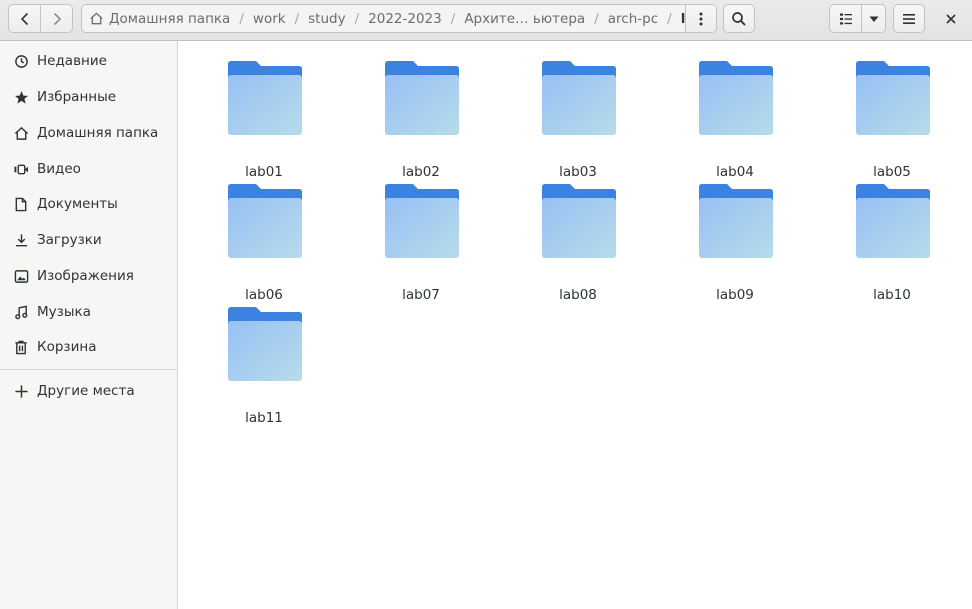  I want to click on pan-down-icon, so click(873, 19).